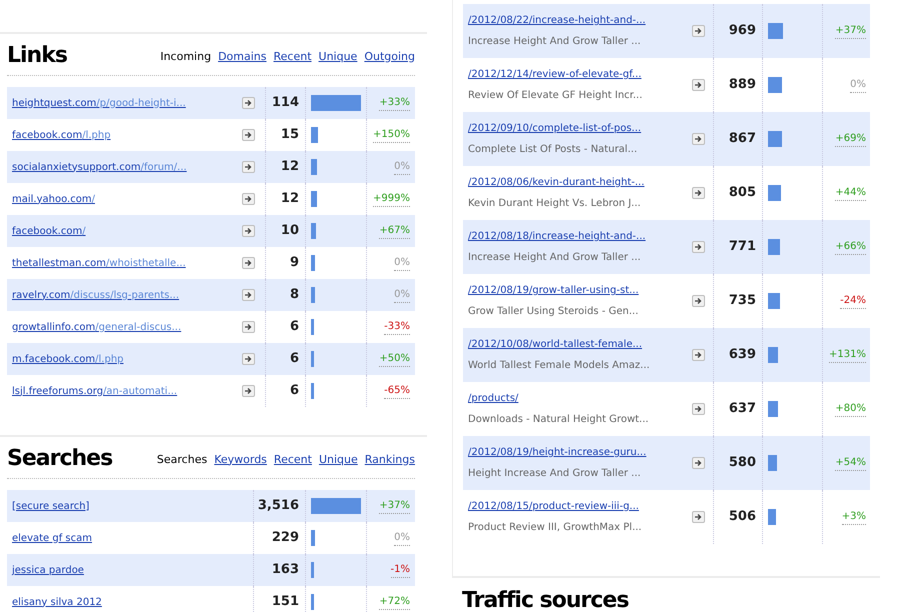 Image resolution: width=916 pixels, height=612 pixels. Describe the element at coordinates (240, 460) in the screenshot. I see `tab: Keywords` at that location.